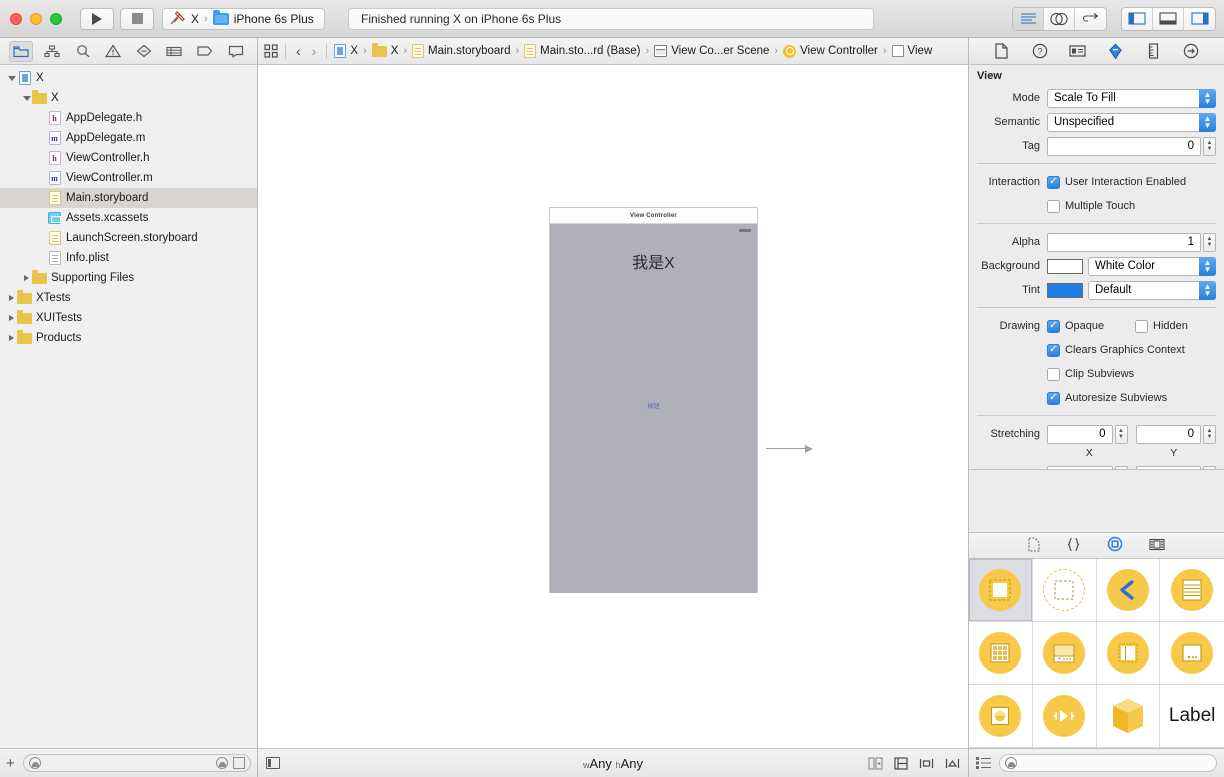 Image resolution: width=1224 pixels, height=777 pixels. What do you see at coordinates (1192, 653) in the screenshot?
I see `library-item-page-view-controller` at bounding box center [1192, 653].